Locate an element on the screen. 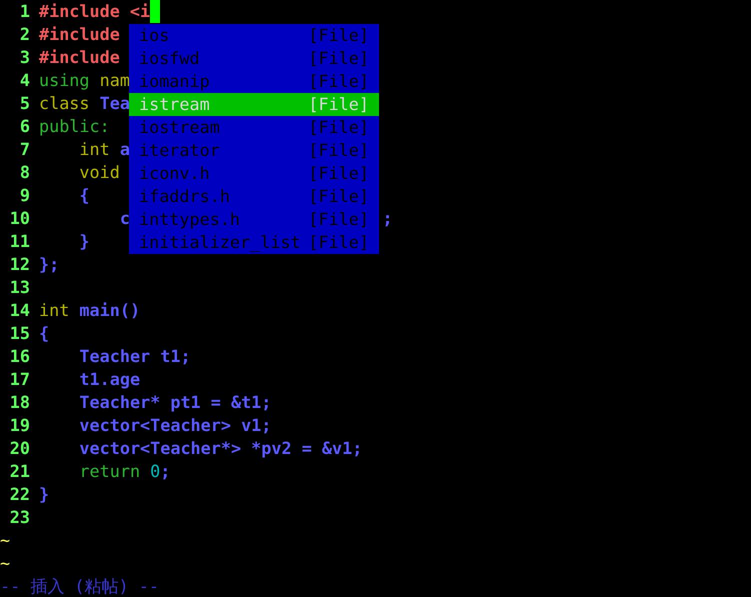  line-number: 4 is located at coordinates (25, 80).